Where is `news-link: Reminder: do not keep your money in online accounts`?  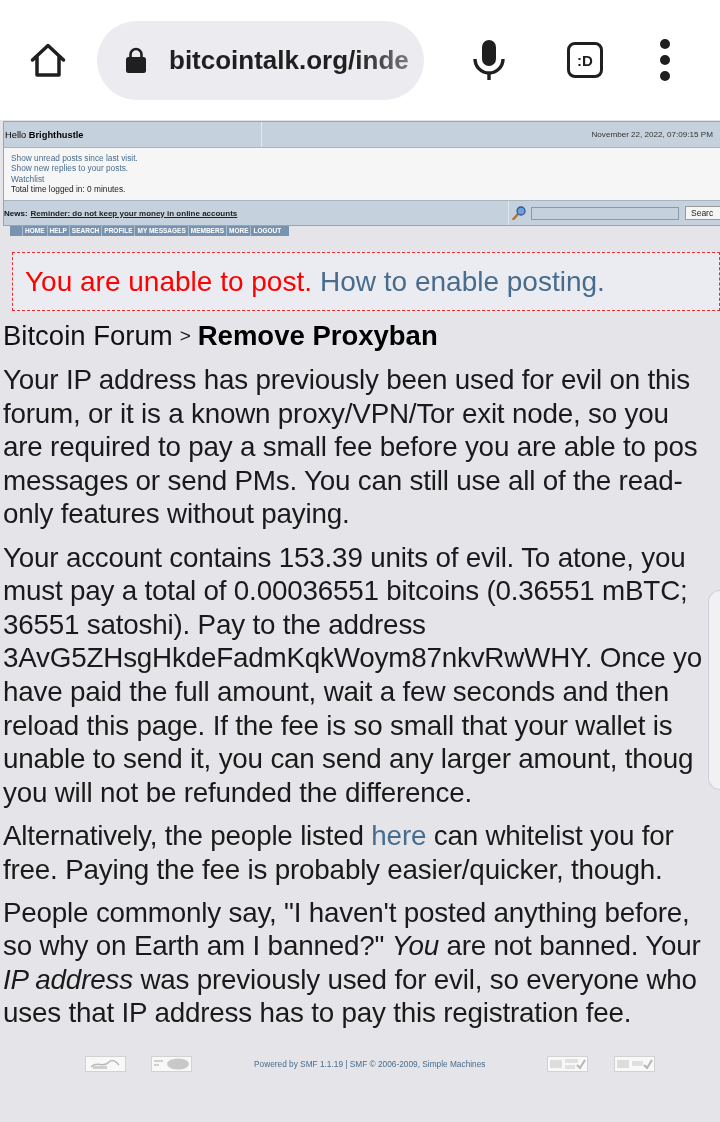 news-link: Reminder: do not keep your money in online accounts is located at coordinates (134, 213).